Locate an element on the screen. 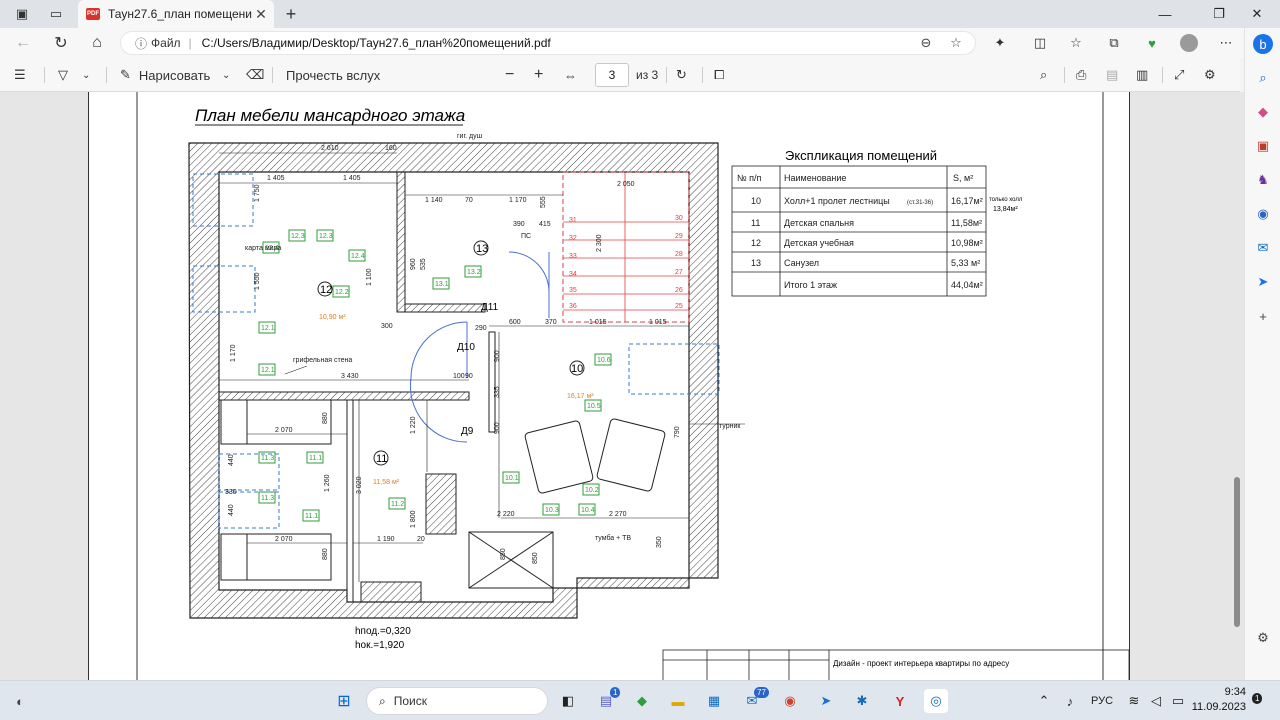 The width and height of the screenshot is (1280, 720). more-menu-icon: ⋯ is located at coordinates (1226, 43).